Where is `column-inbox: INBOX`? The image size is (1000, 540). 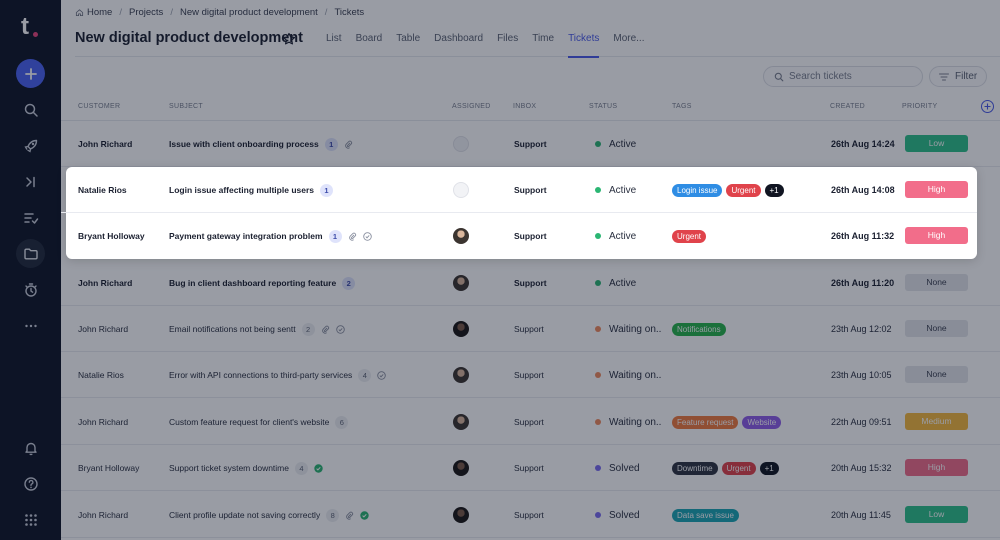 column-inbox: INBOX is located at coordinates (524, 106).